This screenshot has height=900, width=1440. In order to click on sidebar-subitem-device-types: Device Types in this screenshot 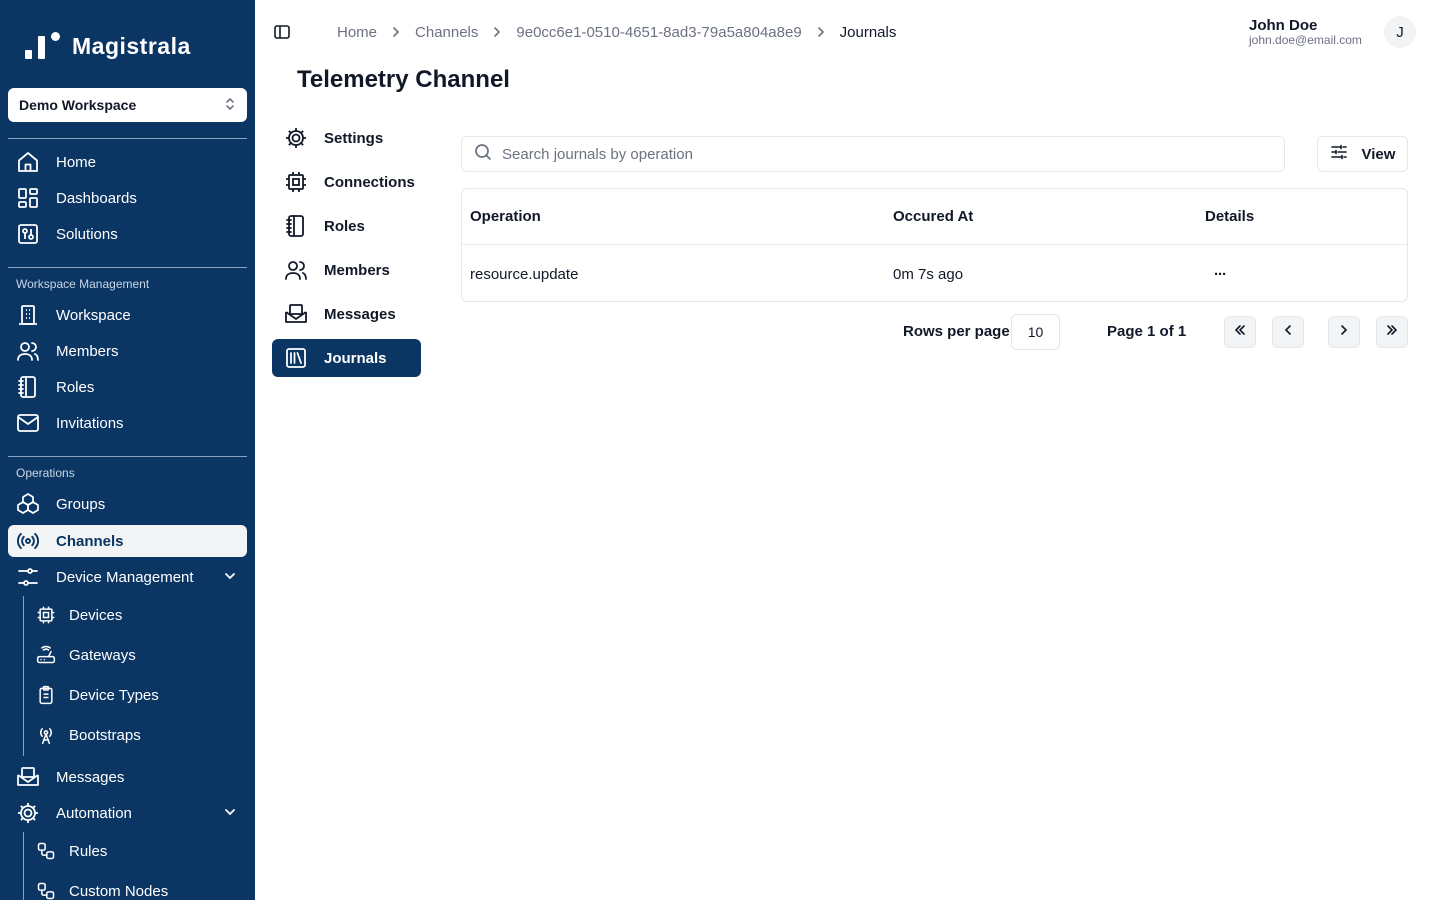, I will do `click(139, 695)`.